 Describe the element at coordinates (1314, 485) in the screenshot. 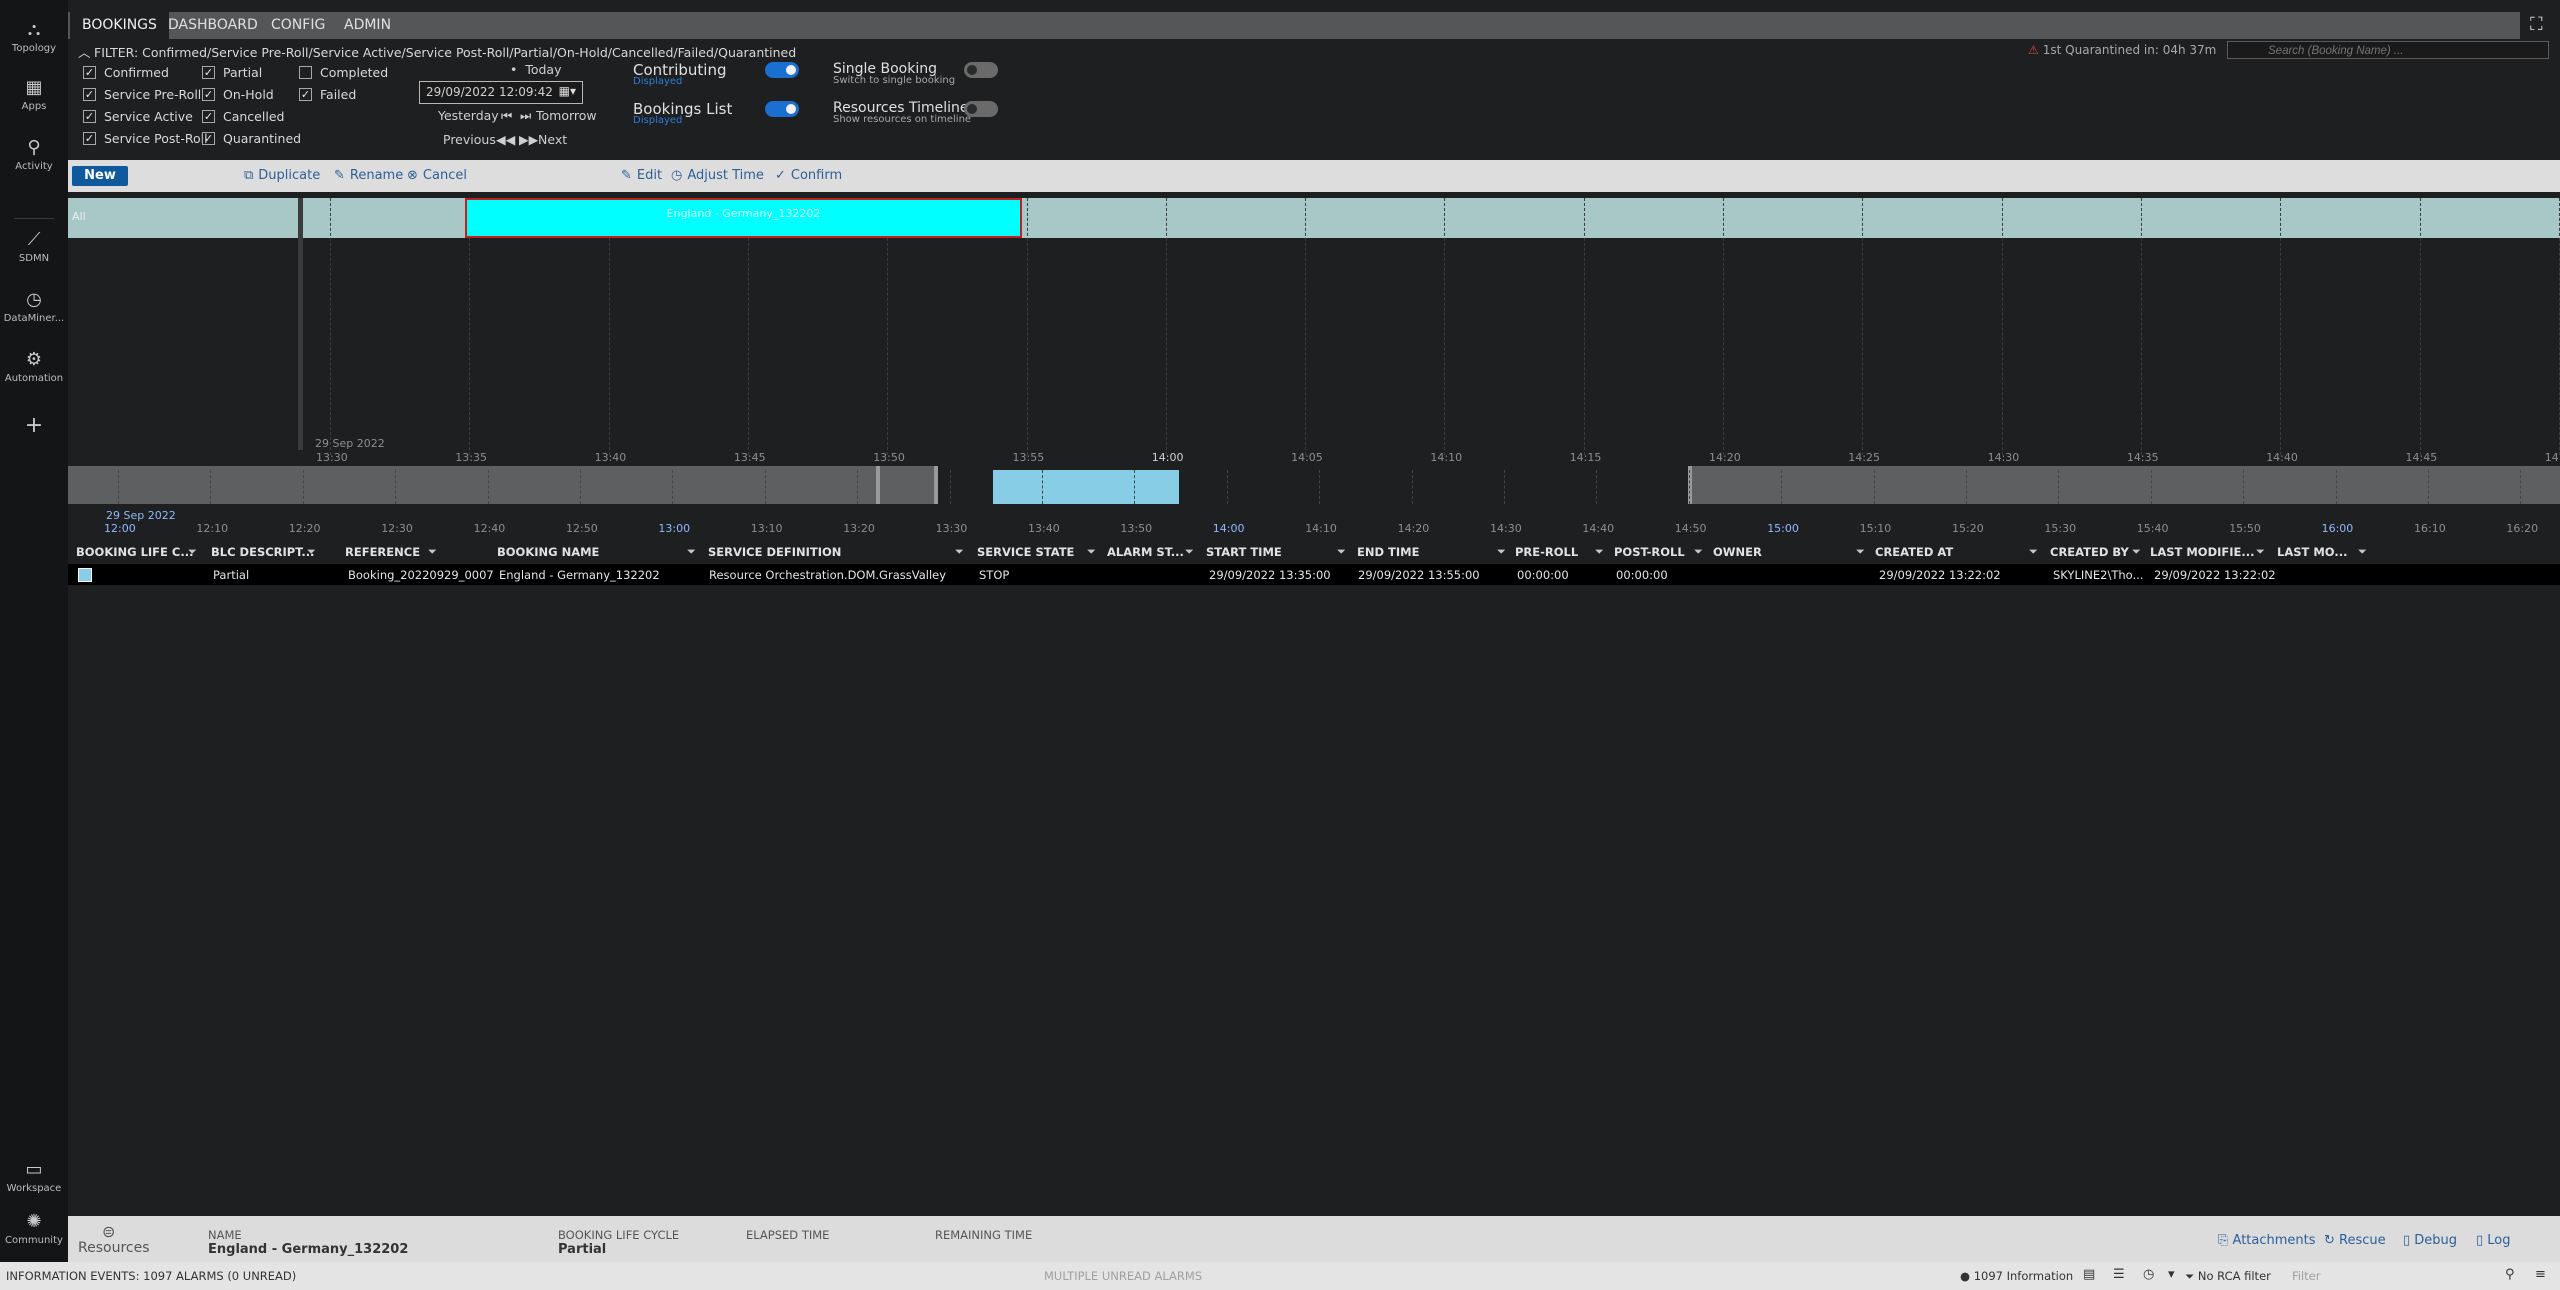

I see `overview-strip` at that location.